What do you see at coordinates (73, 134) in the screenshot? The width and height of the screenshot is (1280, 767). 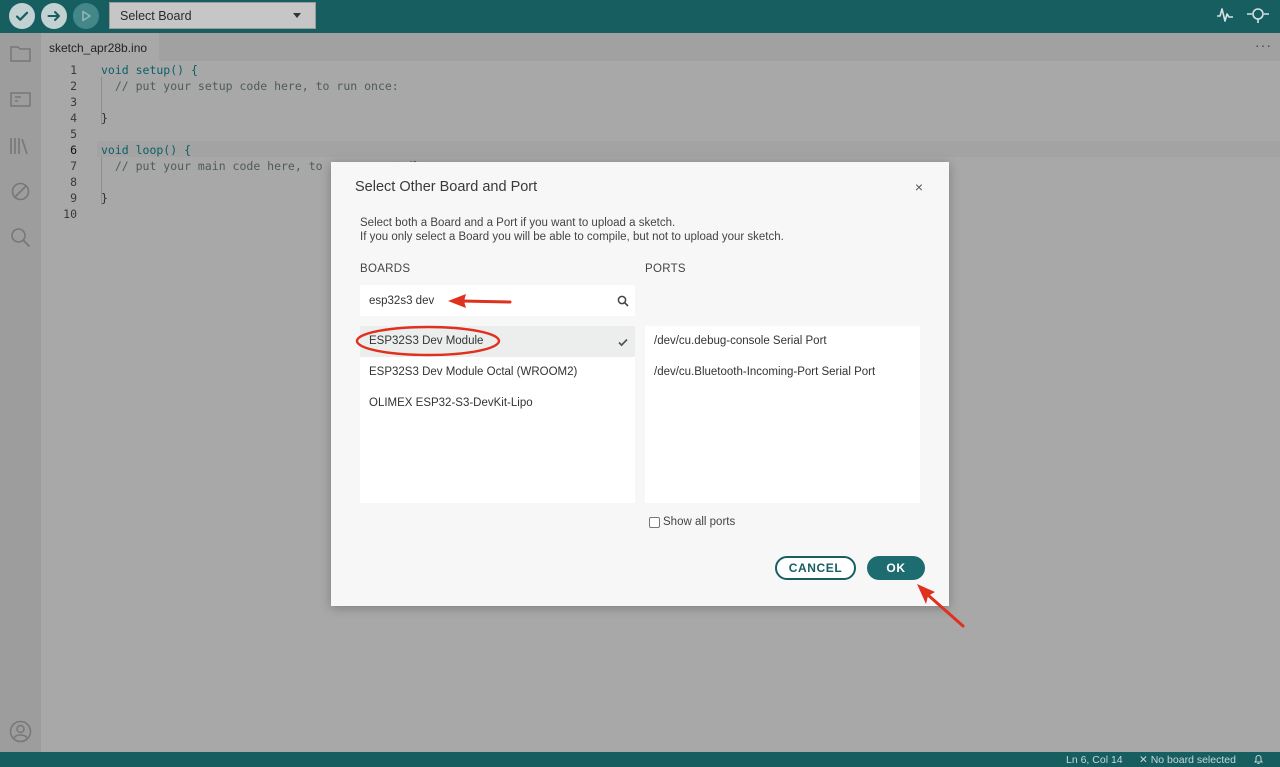 I see `line-number: 5` at bounding box center [73, 134].